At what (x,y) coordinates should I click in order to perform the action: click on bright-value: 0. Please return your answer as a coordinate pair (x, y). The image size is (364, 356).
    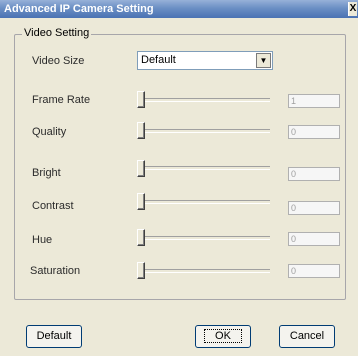
    Looking at the image, I should click on (314, 174).